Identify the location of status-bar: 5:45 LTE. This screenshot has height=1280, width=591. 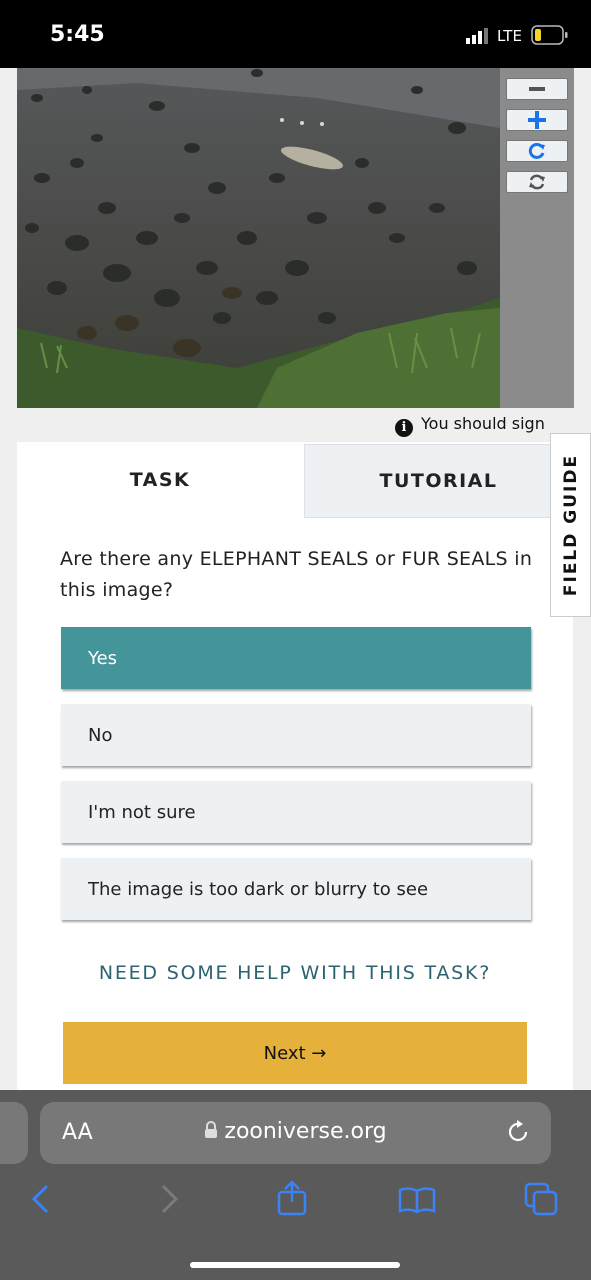
(295, 34).